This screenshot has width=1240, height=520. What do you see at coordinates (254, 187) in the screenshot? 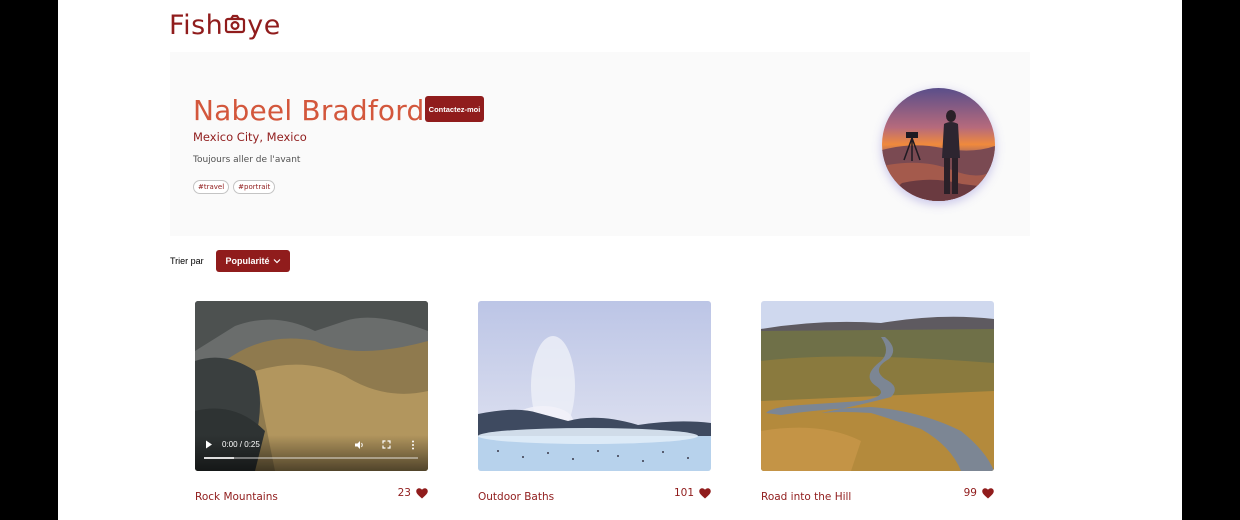
I see `tag-portrait: #portrait` at bounding box center [254, 187].